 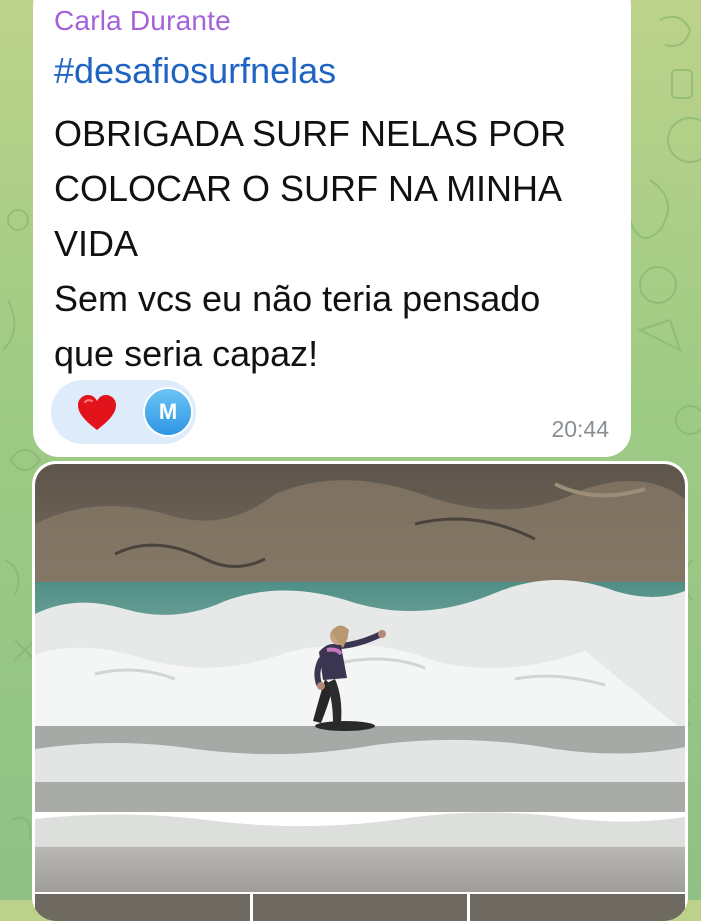 I want to click on reactor-avatar: M, so click(x=168, y=412).